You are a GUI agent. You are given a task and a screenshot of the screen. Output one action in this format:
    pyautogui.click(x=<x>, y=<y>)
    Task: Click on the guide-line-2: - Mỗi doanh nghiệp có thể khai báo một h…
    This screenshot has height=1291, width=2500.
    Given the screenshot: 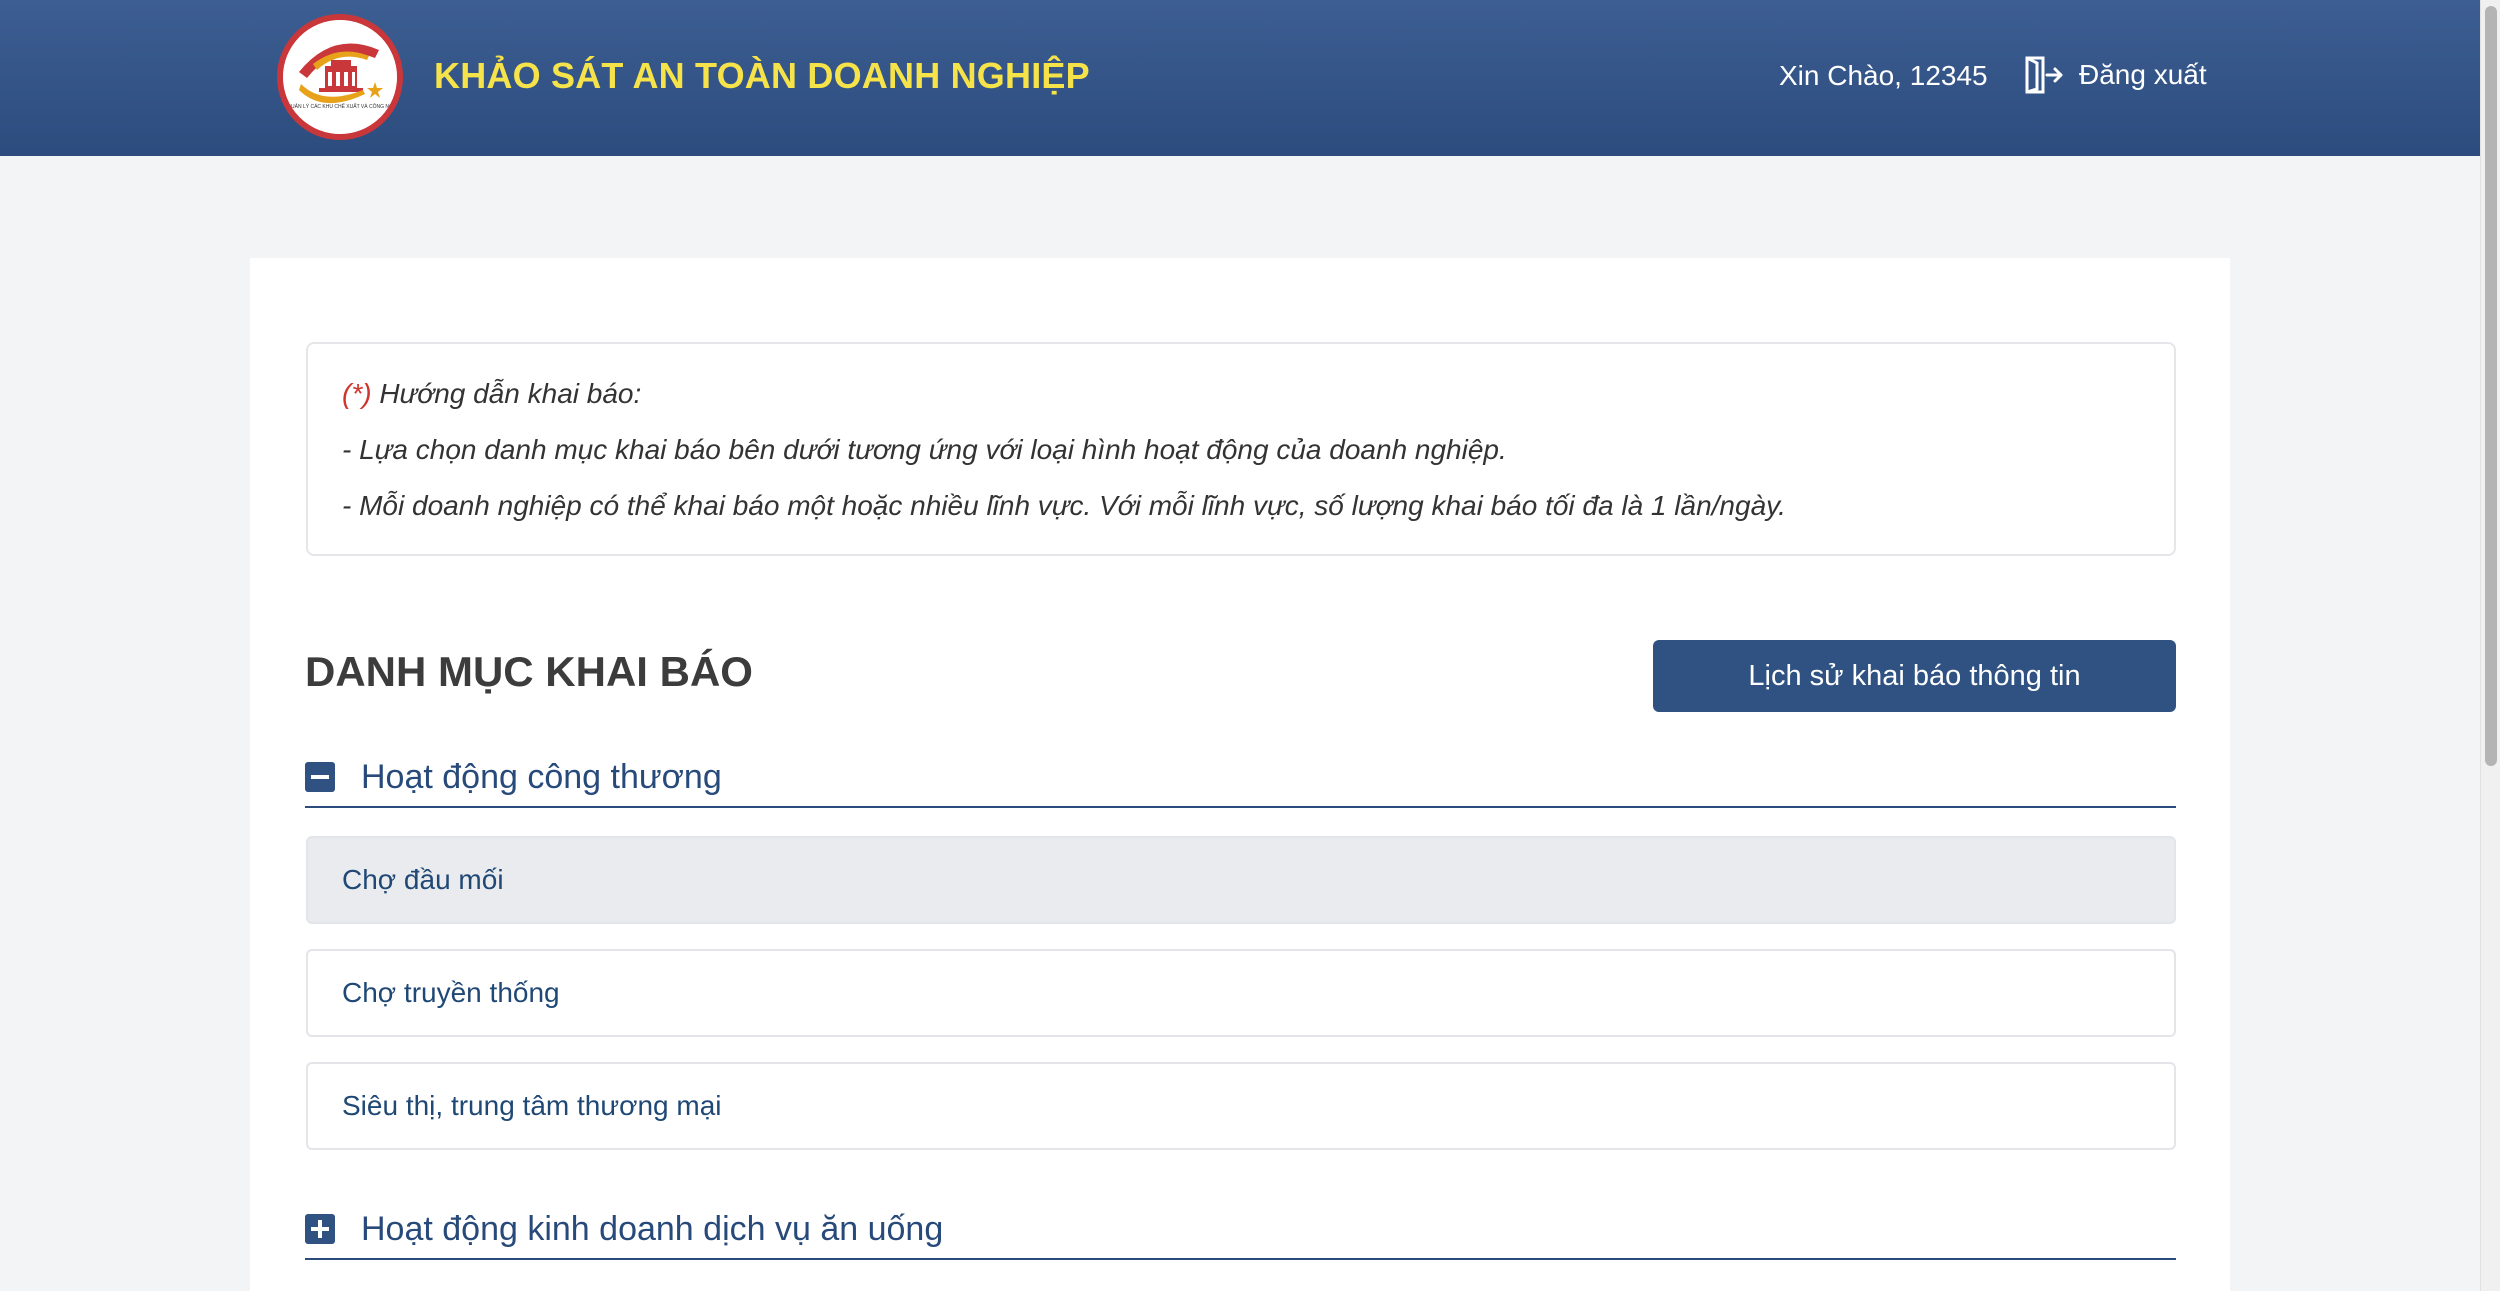 What is the action you would take?
    pyautogui.click(x=1064, y=505)
    